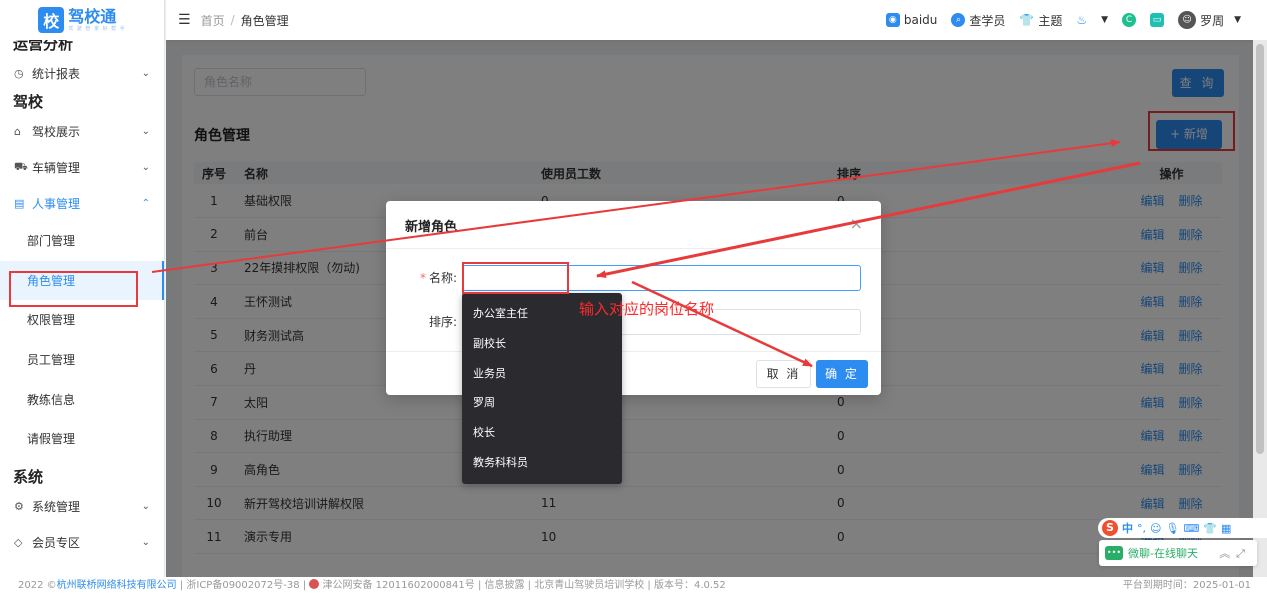  What do you see at coordinates (1110, 528) in the screenshot?
I see `sogou-icon: S` at bounding box center [1110, 528].